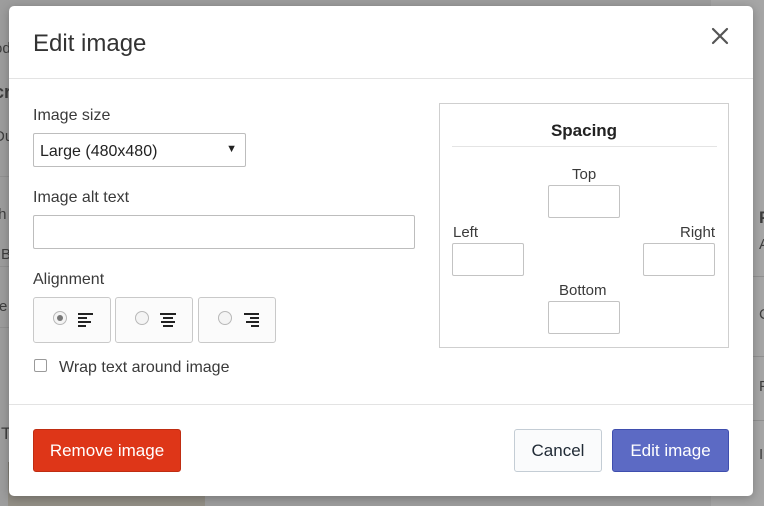 This screenshot has width=764, height=506. What do you see at coordinates (698, 232) in the screenshot?
I see `spacing-right-label: Right` at bounding box center [698, 232].